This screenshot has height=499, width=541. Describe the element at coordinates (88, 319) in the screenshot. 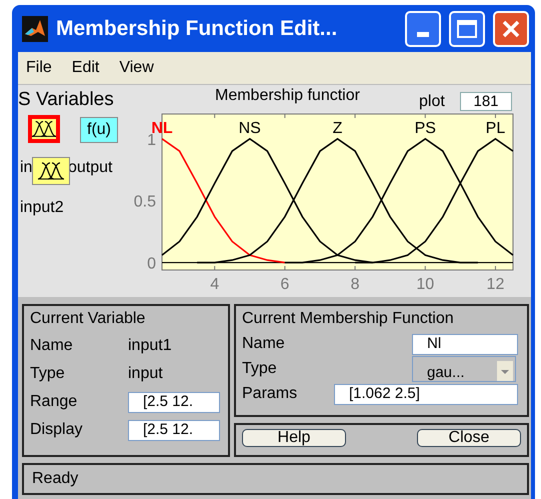

I see `group-title: Current Variable` at that location.